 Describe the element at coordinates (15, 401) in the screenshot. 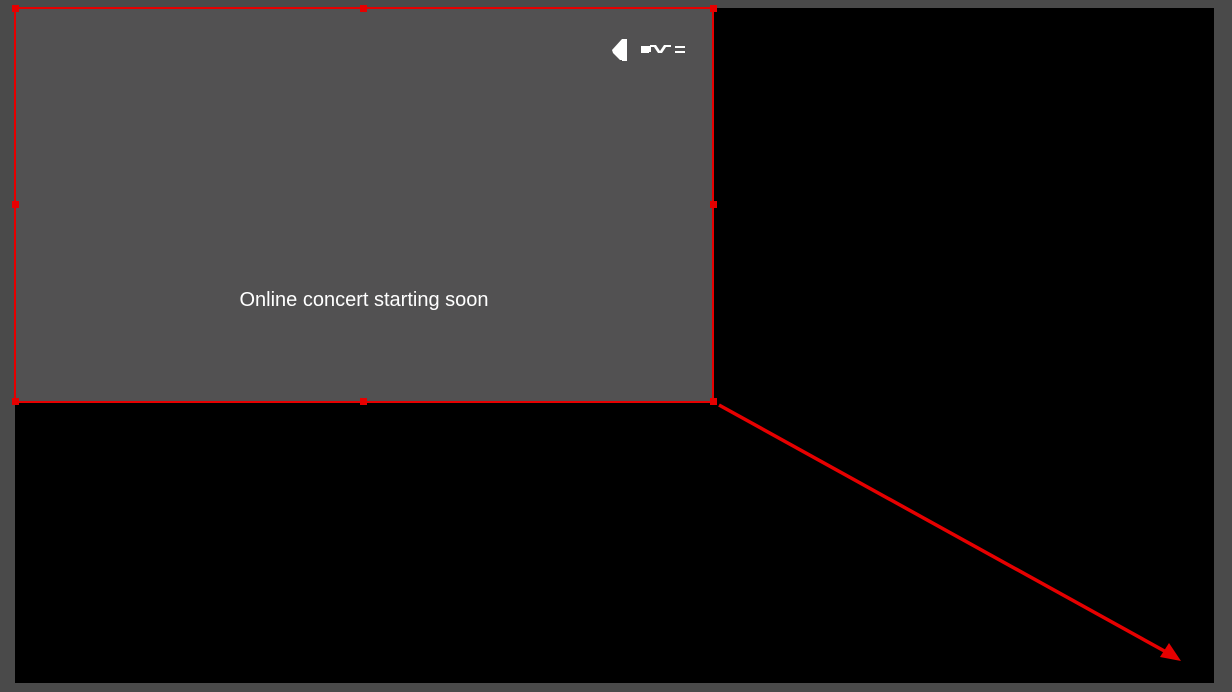

I see `resize-handle-bottom-left` at that location.